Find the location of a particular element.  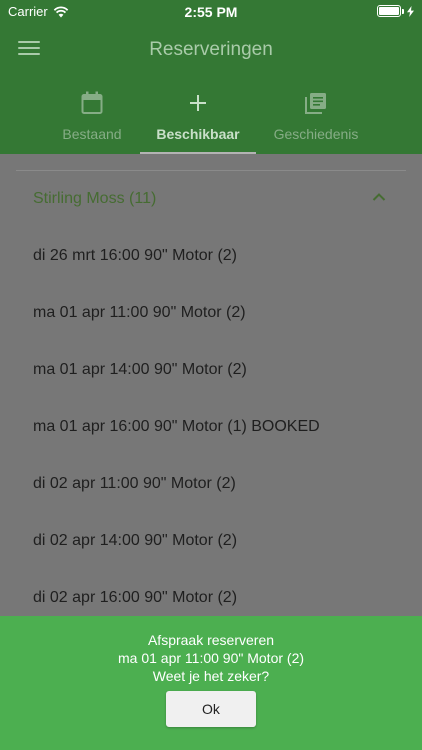

list-item: di 02 apr 11:00 90" Motor (2) is located at coordinates (134, 484).